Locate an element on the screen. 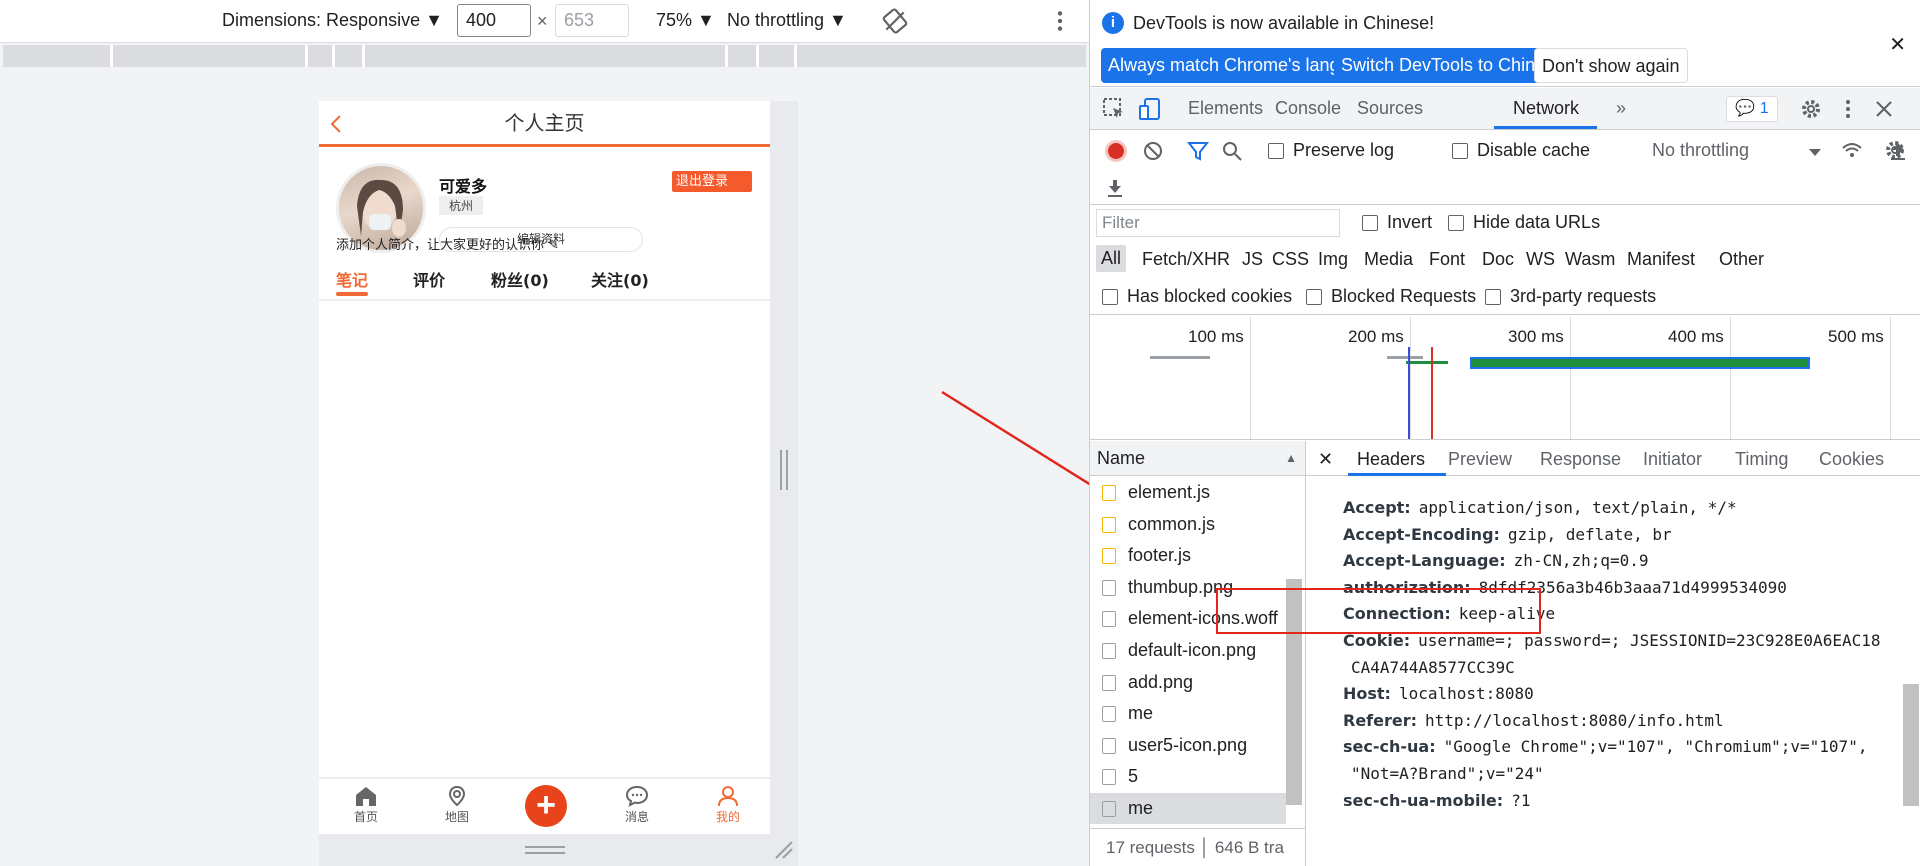  filter-icon is located at coordinates (1198, 151).